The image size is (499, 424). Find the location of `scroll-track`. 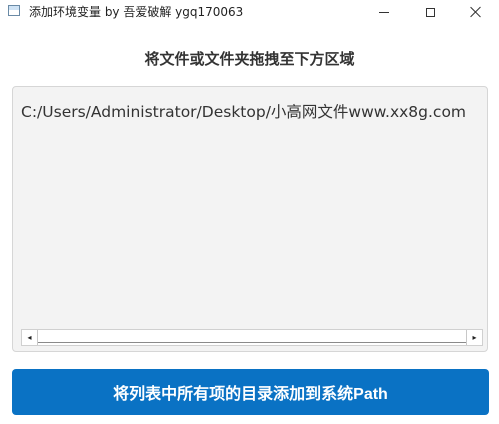

scroll-track is located at coordinates (252, 337).